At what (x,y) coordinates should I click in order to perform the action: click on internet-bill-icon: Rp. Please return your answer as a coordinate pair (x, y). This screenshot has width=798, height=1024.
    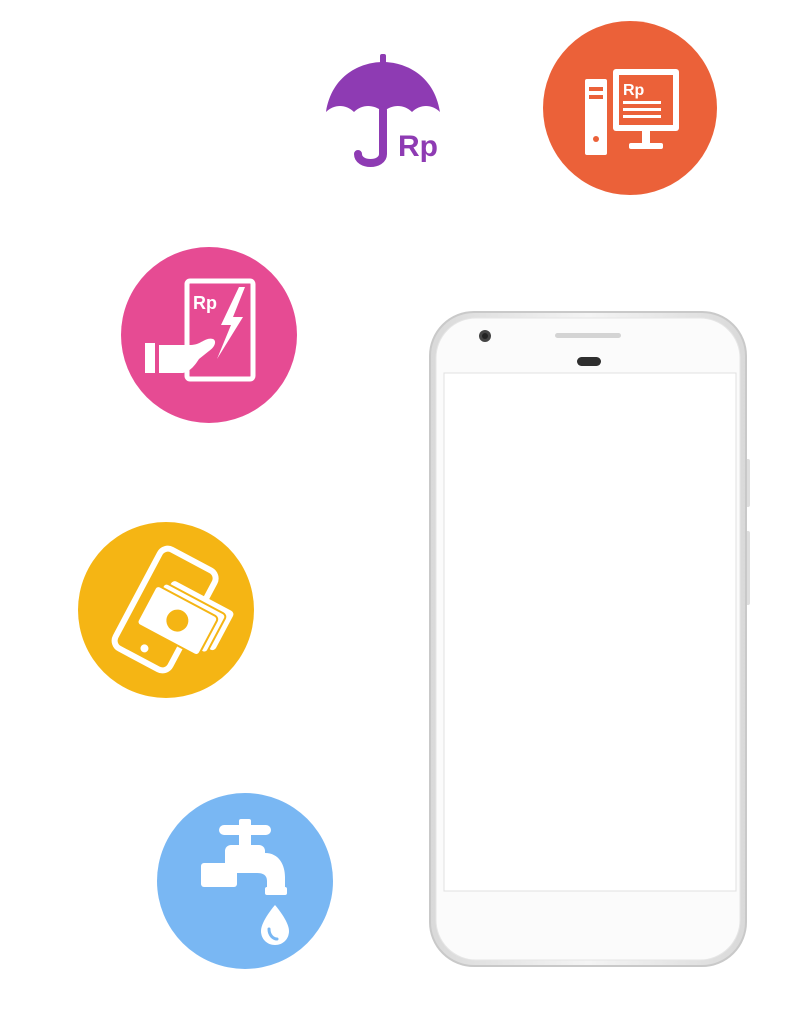
    Looking at the image, I should click on (630, 108).